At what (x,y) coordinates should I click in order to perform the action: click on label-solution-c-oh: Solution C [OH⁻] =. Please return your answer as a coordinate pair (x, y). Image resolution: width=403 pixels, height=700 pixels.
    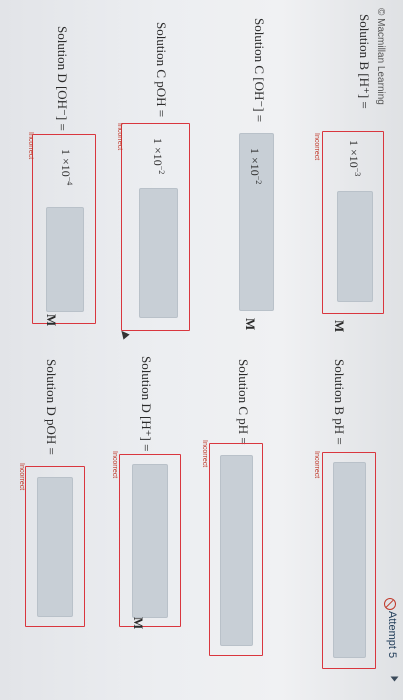
    Looking at the image, I should click on (259, 70).